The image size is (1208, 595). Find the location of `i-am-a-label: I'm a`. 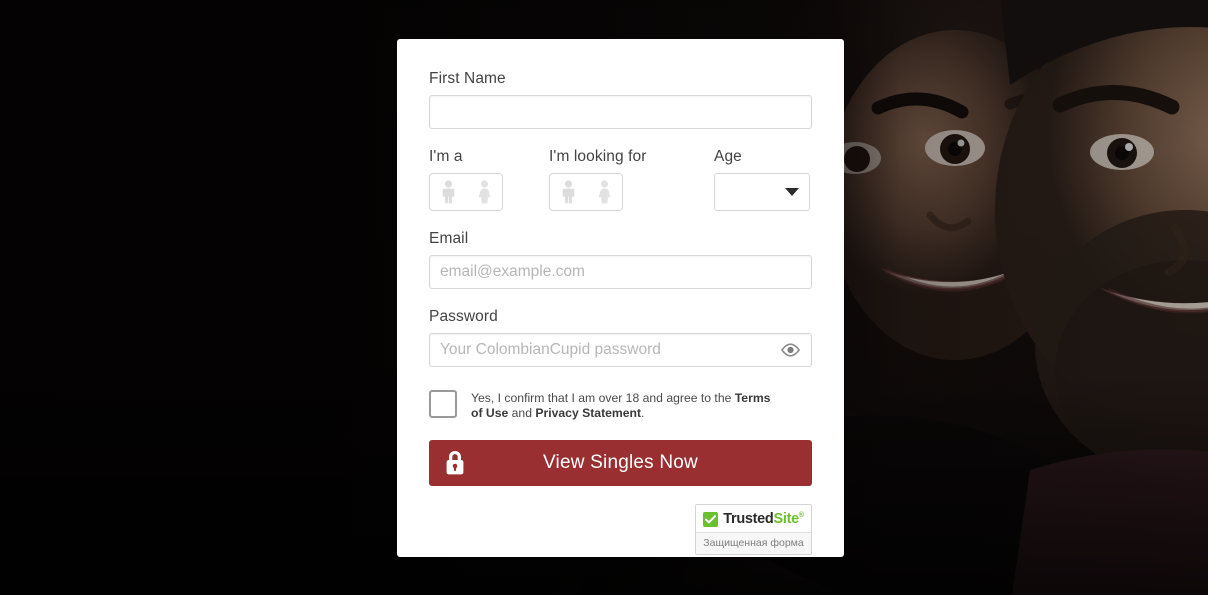

i-am-a-label: I'm a is located at coordinates (446, 156).